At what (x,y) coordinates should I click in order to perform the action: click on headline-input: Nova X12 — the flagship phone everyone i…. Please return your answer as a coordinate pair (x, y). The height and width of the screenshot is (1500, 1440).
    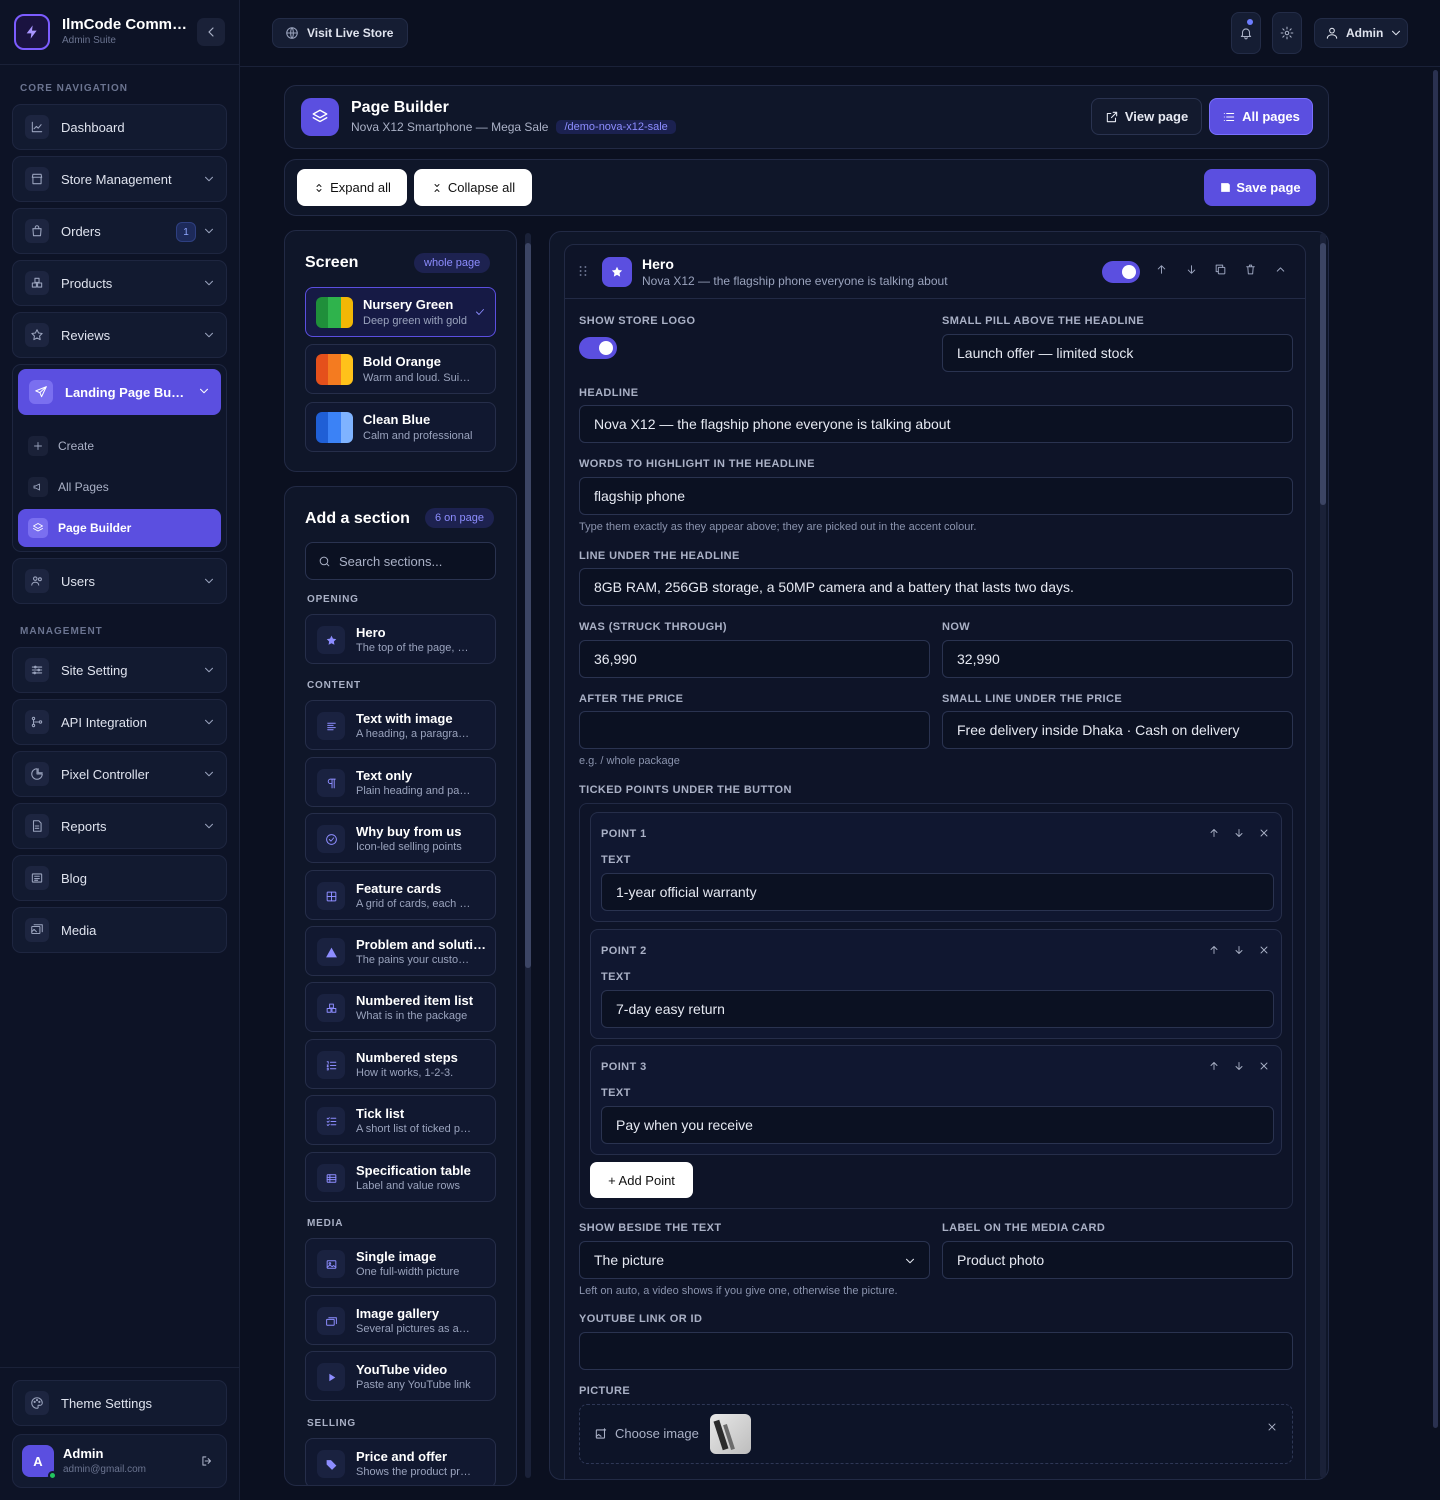
    Looking at the image, I should click on (936, 424).